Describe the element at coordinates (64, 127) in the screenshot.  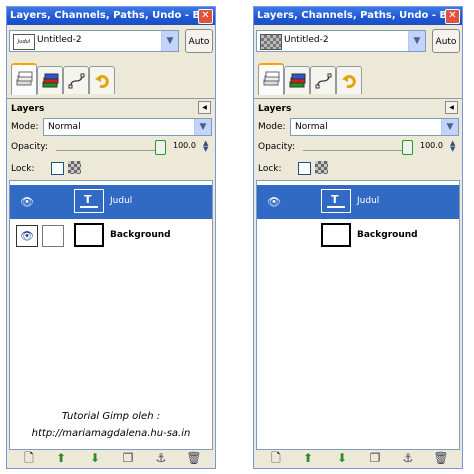
I see `mode-value: Normal` at that location.